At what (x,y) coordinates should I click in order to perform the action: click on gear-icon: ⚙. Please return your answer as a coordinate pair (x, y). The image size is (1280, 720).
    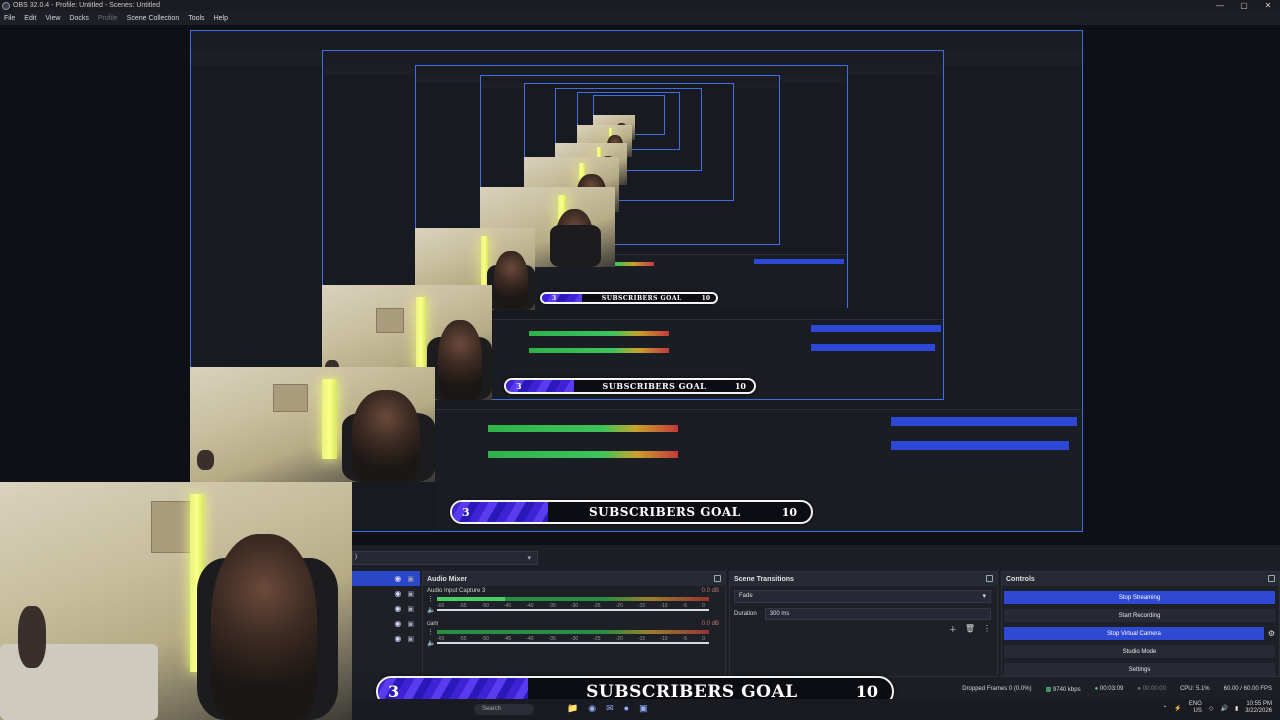
    Looking at the image, I should click on (1271, 633).